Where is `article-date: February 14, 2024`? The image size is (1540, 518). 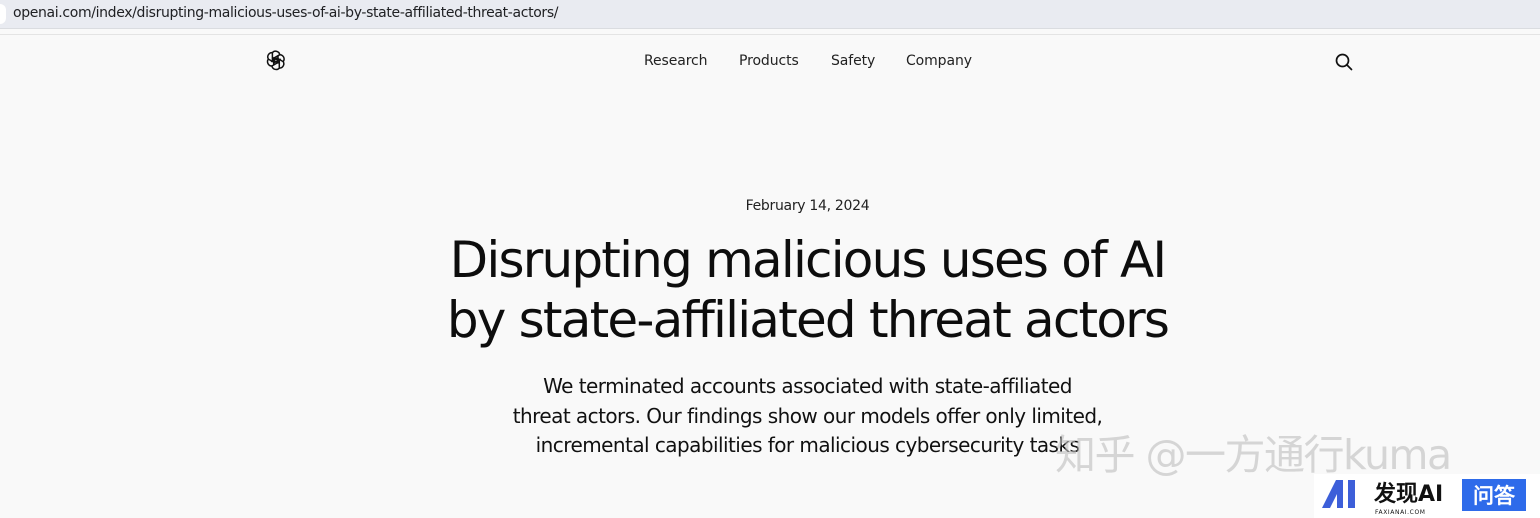 article-date: February 14, 2024 is located at coordinates (807, 206).